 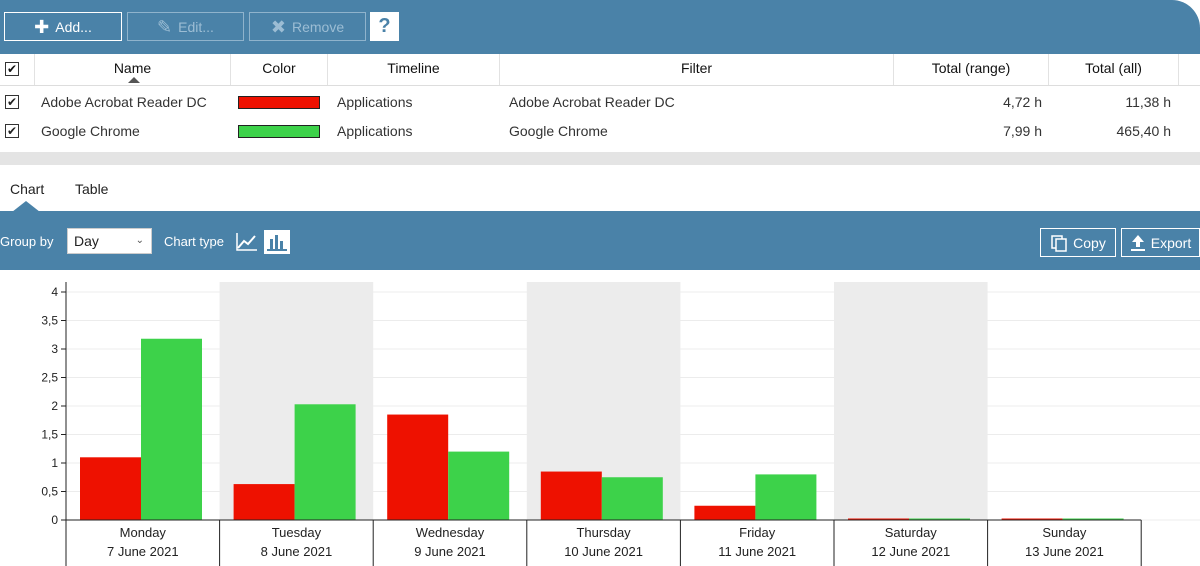 I want to click on view-tabs: Chart Table, so click(x=600, y=188).